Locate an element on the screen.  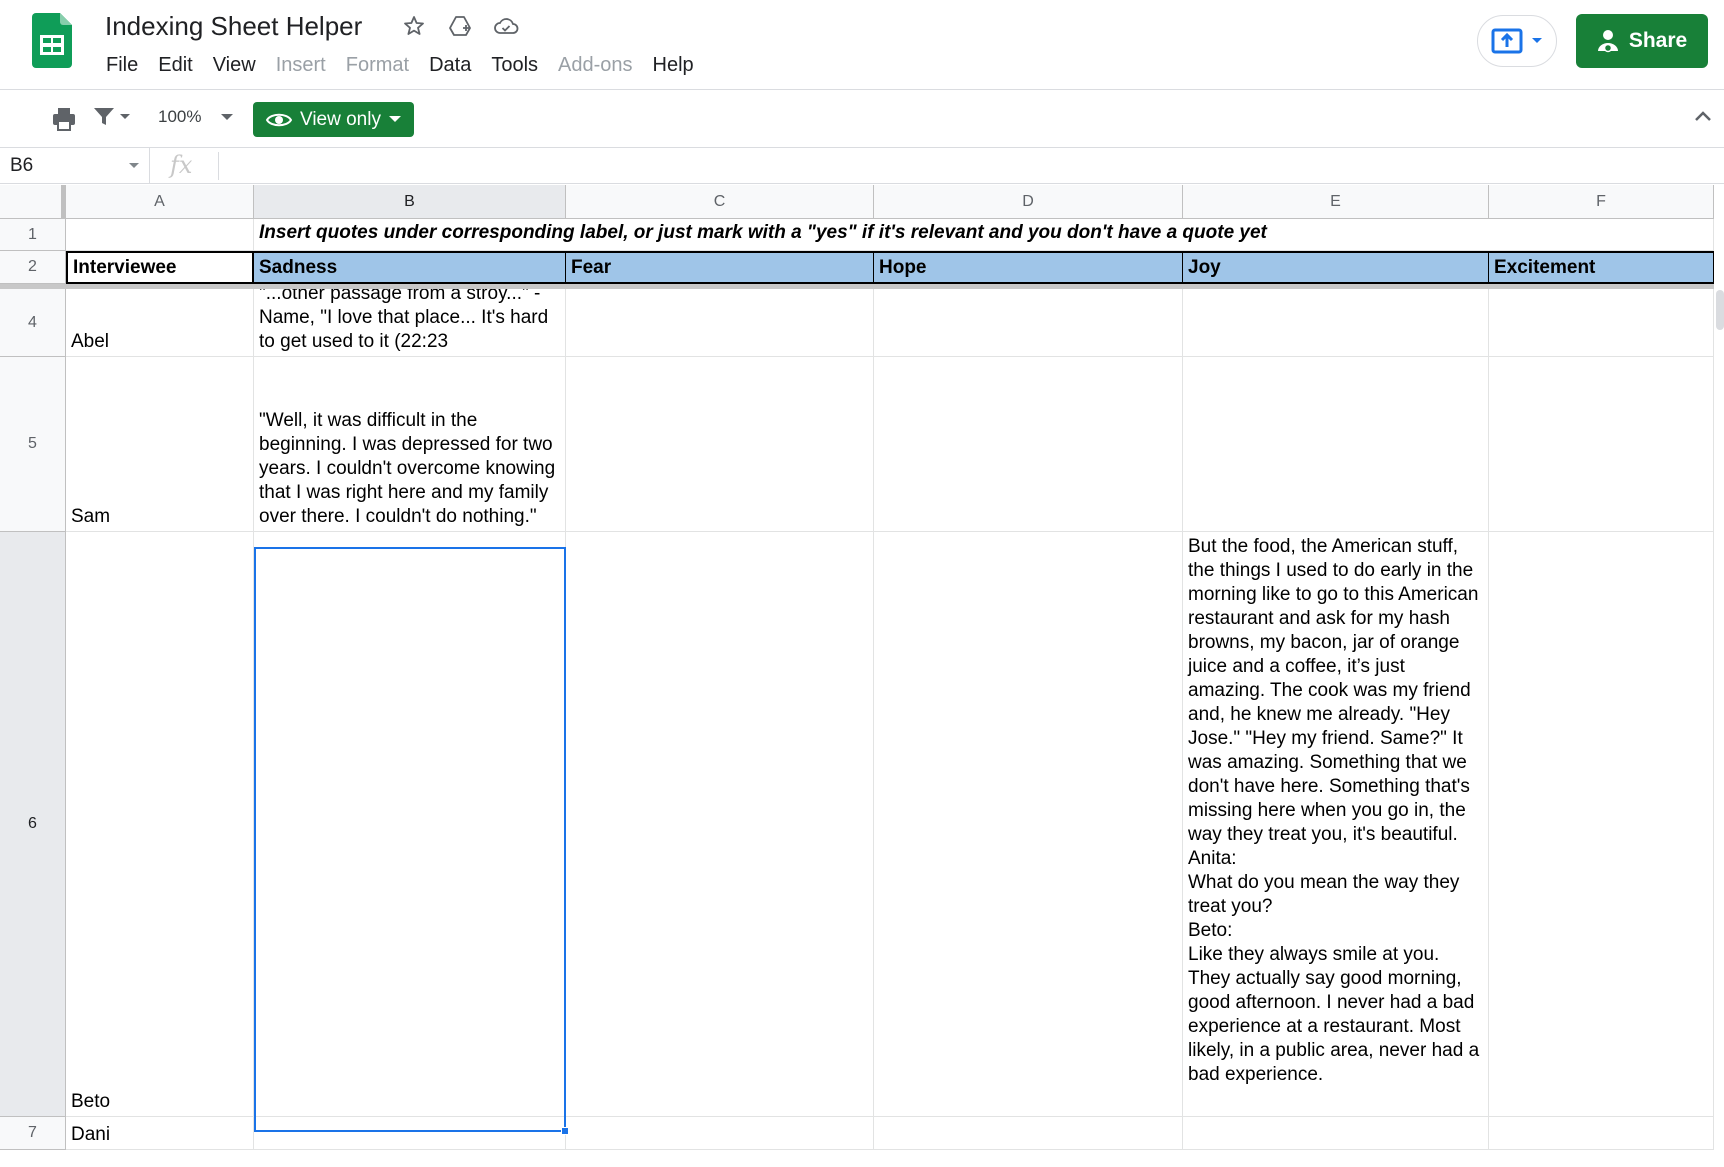
cell-f2-header: Excitement is located at coordinates (1601, 267).